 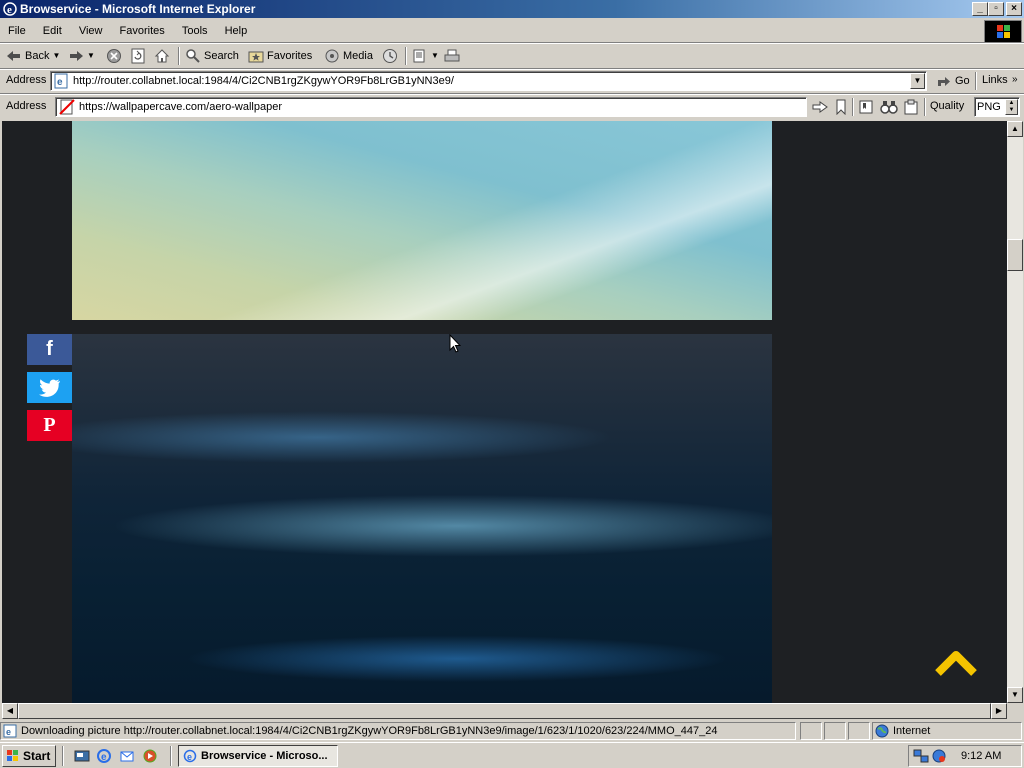 What do you see at coordinates (939, 756) in the screenshot?
I see `globe-tray-icon` at bounding box center [939, 756].